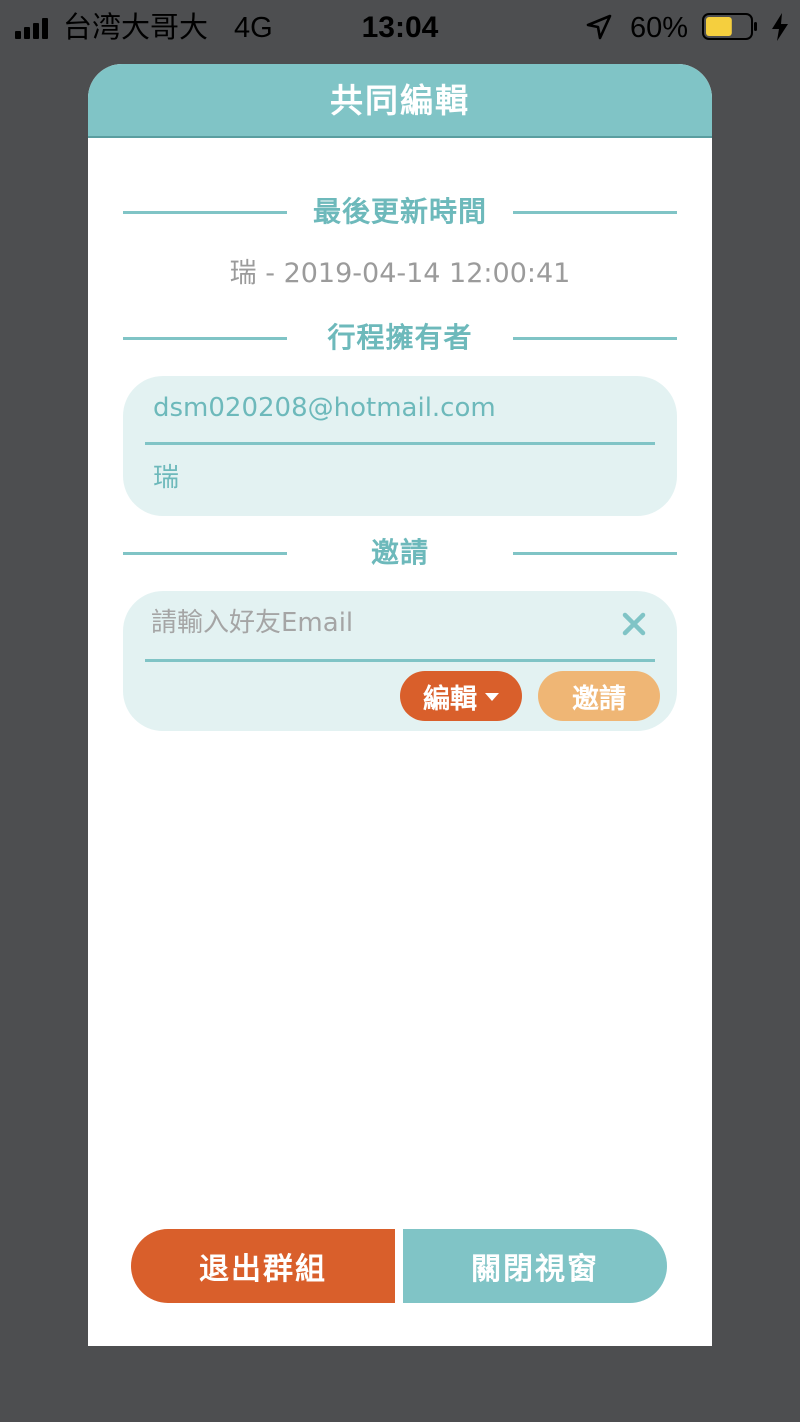 The height and width of the screenshot is (1422, 800). Describe the element at coordinates (400, 273) in the screenshot. I see `last-update-info: 瑞 - 2019-04-14 12:00:41` at that location.